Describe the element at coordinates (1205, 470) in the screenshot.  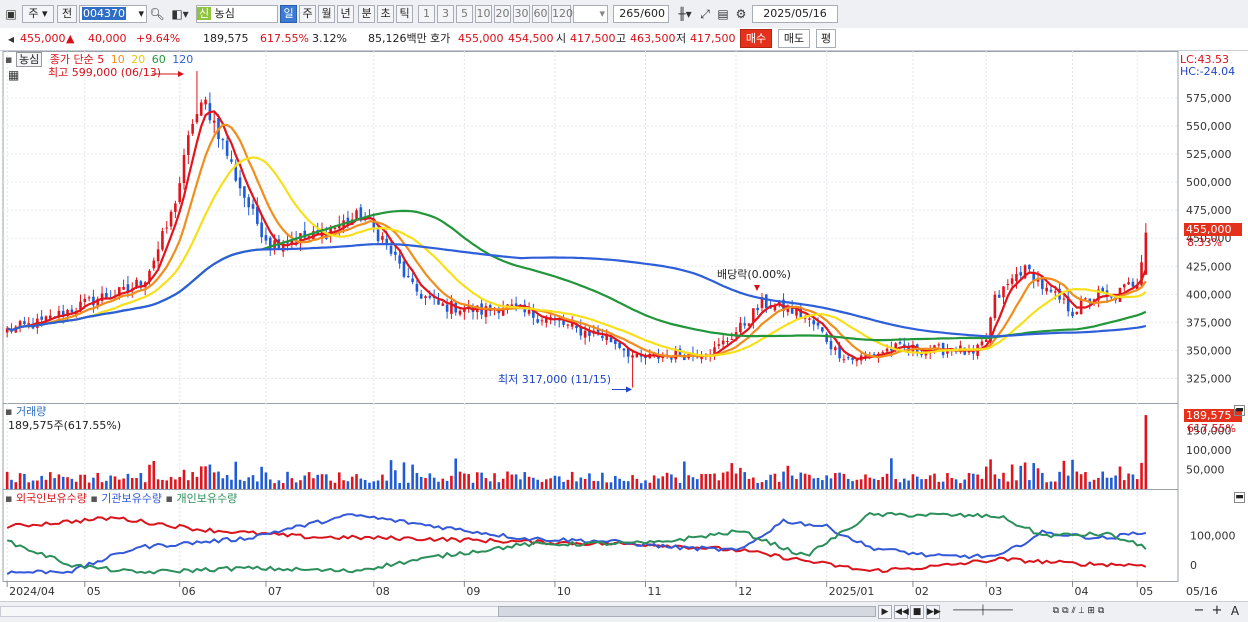
I see `volume-tick-label: 50,000` at that location.